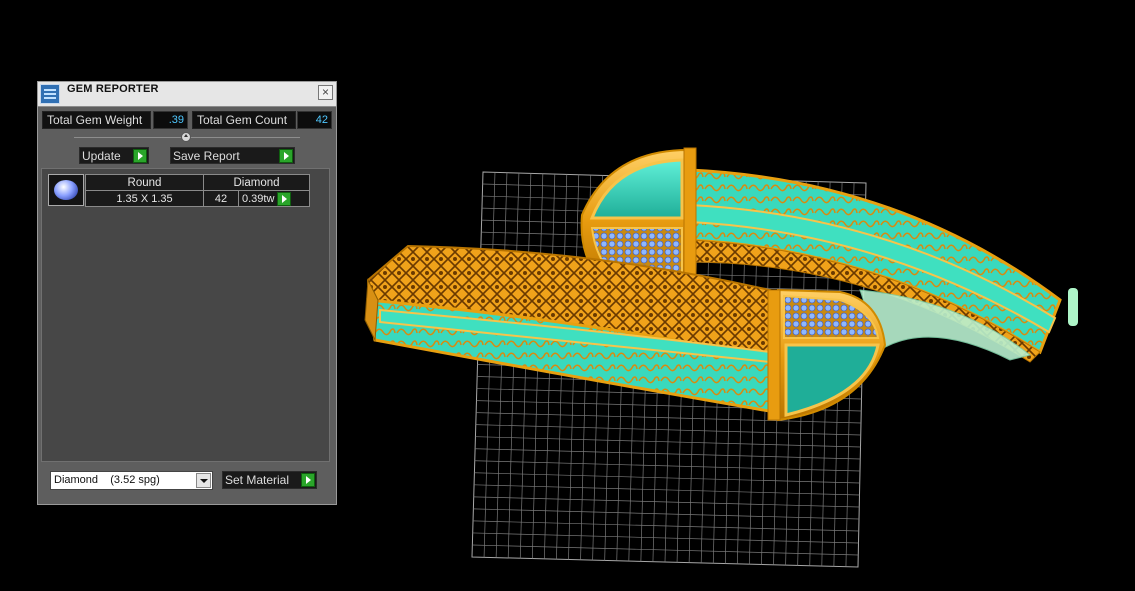 This screenshot has width=1135, height=591. I want to click on gem-material-cell: Diamond, so click(256, 182).